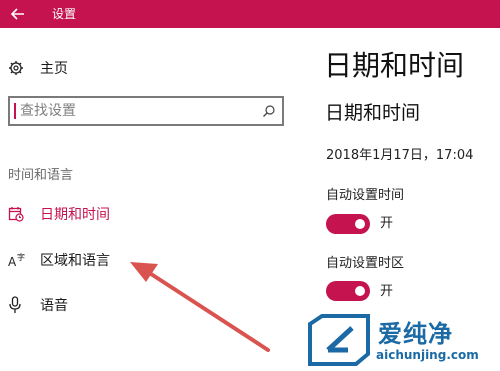 This screenshot has height=371, width=500. Describe the element at coordinates (415, 334) in the screenshot. I see `watermark-text: 爱纯净` at that location.